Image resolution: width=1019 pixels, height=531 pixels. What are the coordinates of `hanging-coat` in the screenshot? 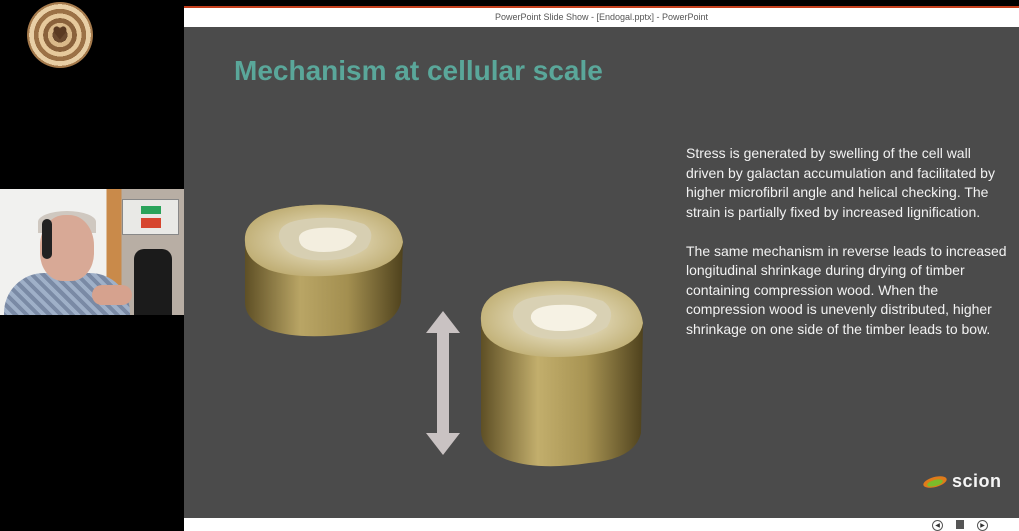 It's located at (153, 282).